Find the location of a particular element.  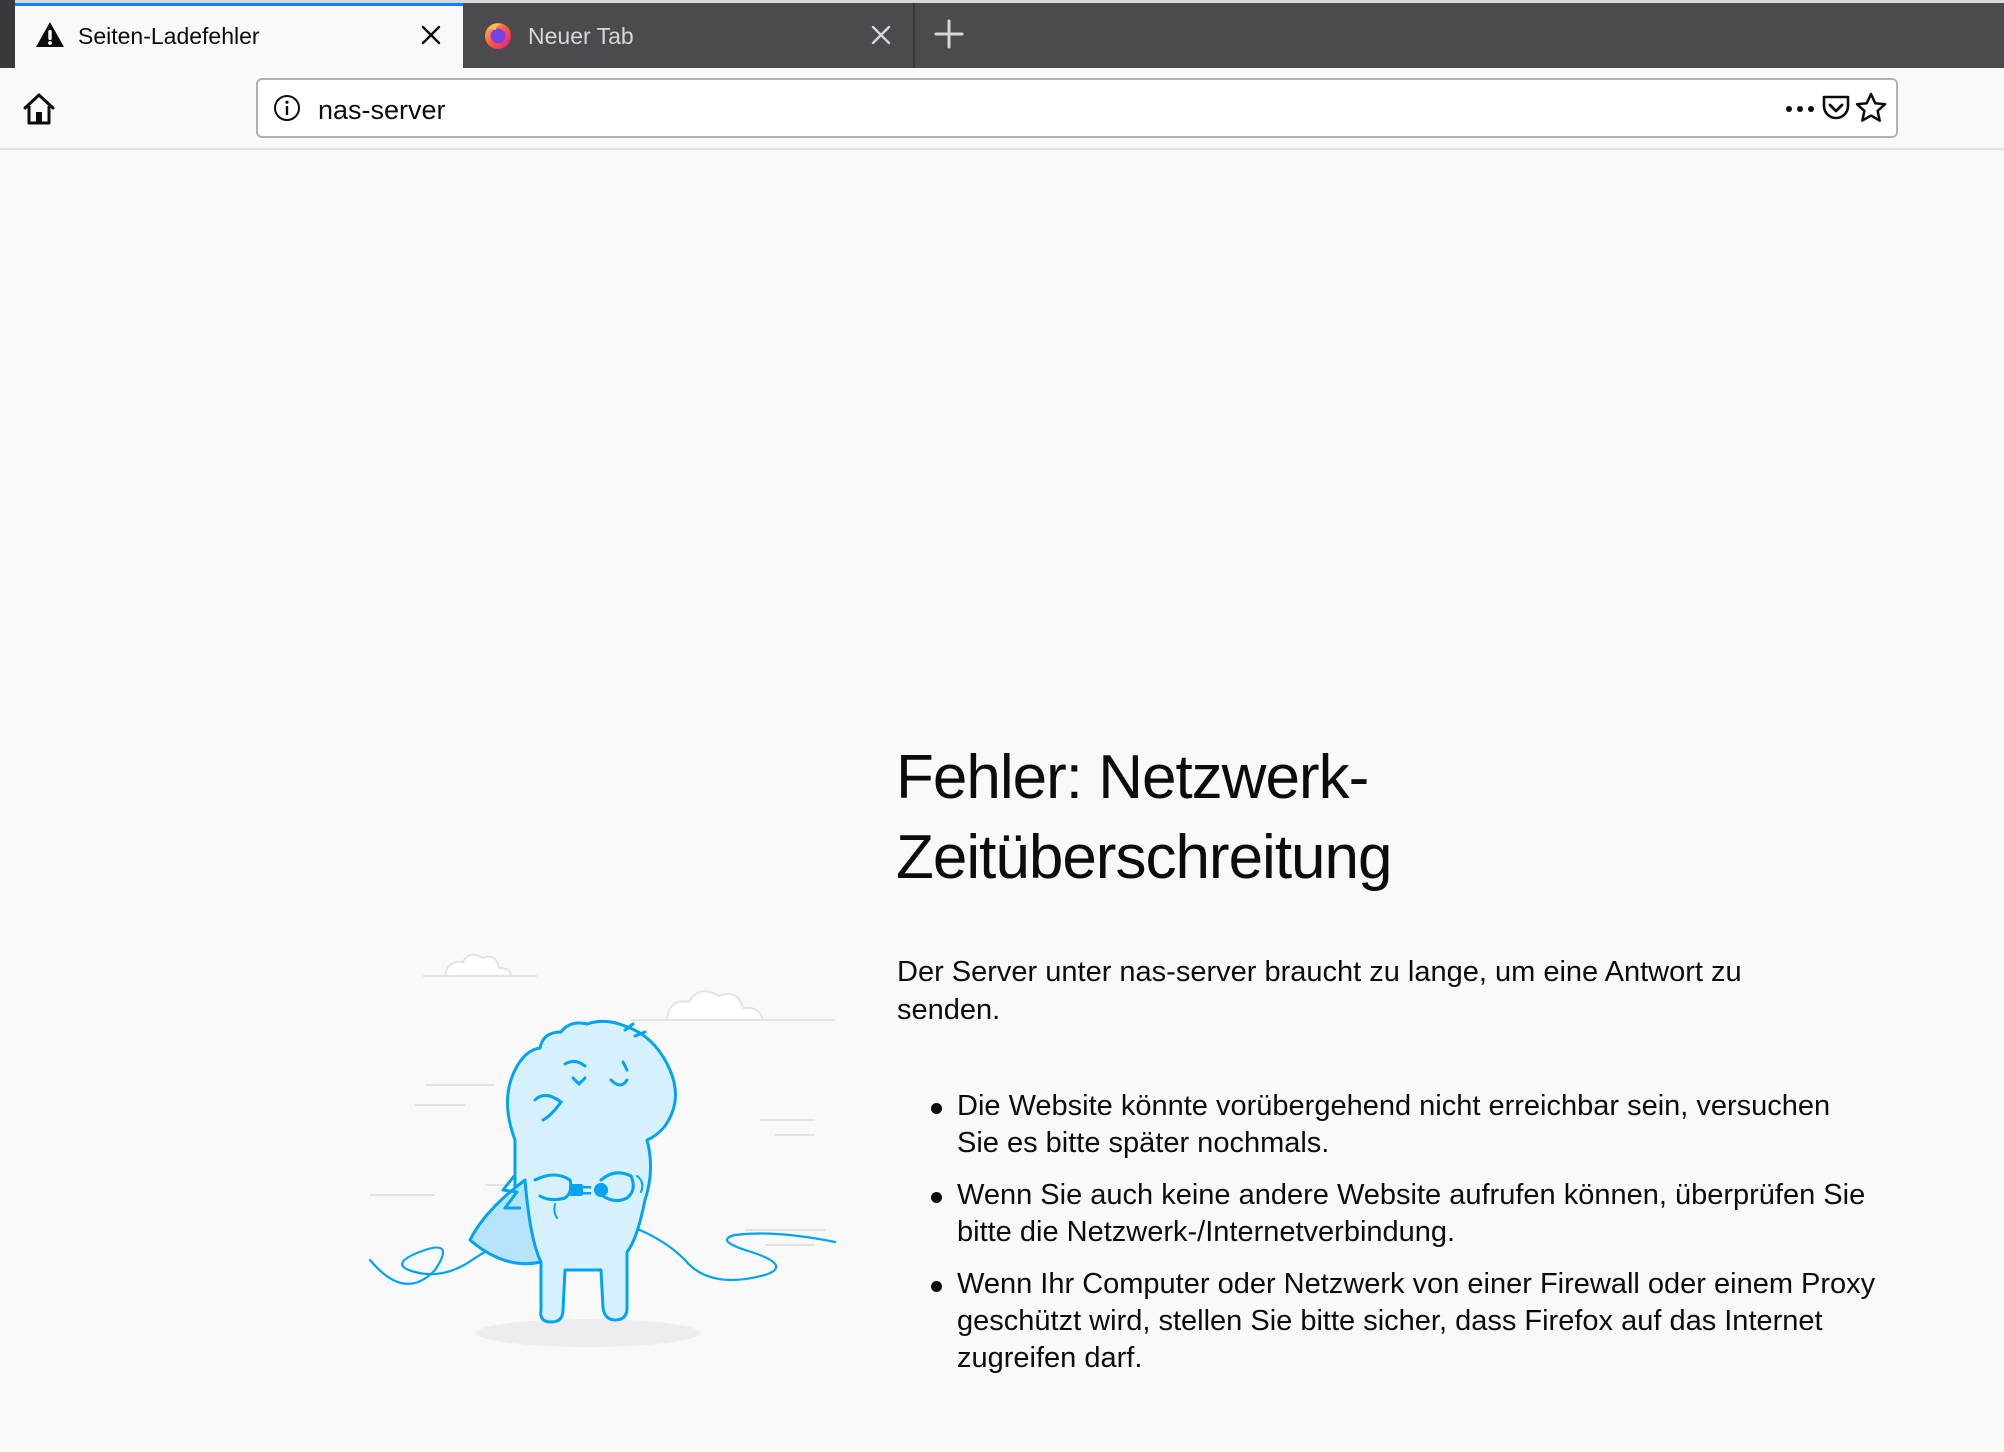

tab-label: Seiten-Ladefehler is located at coordinates (169, 36).